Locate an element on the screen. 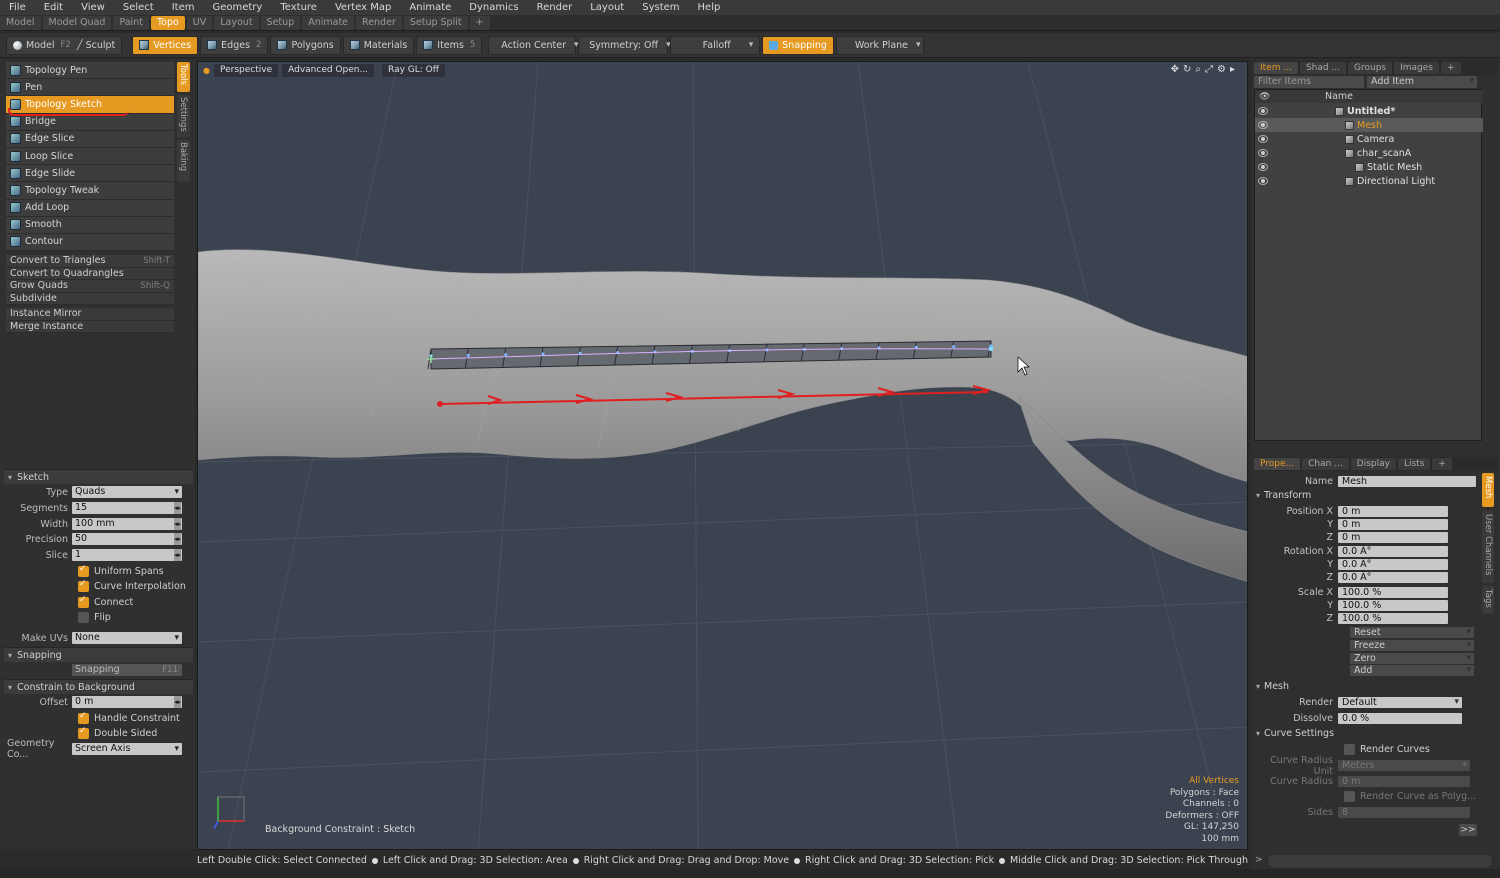  precision-field: 50 is located at coordinates (127, 539).